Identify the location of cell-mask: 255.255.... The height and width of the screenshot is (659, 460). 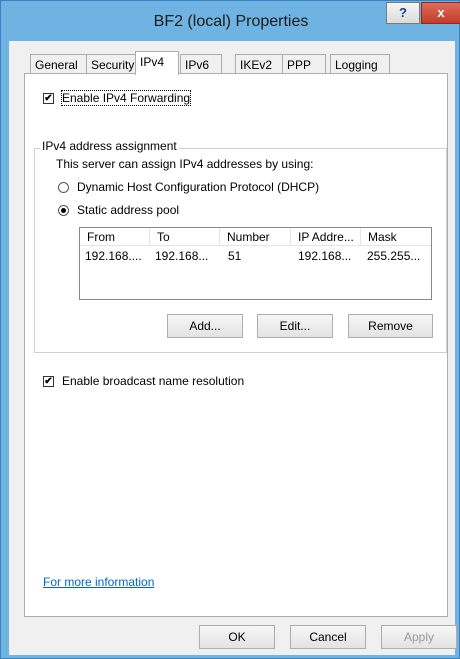
(394, 256).